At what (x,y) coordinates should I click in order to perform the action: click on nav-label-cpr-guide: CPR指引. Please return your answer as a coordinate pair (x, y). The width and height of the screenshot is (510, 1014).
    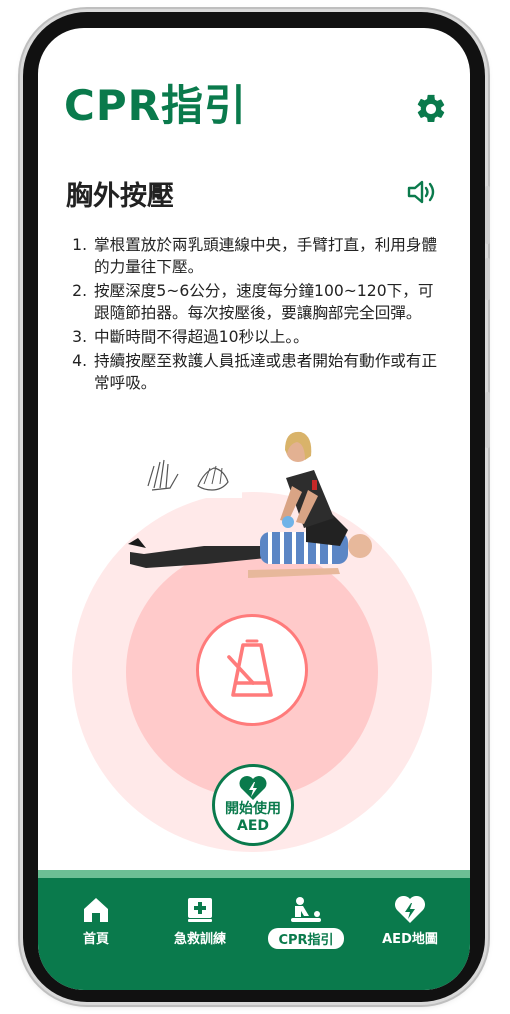
    Looking at the image, I should click on (306, 938).